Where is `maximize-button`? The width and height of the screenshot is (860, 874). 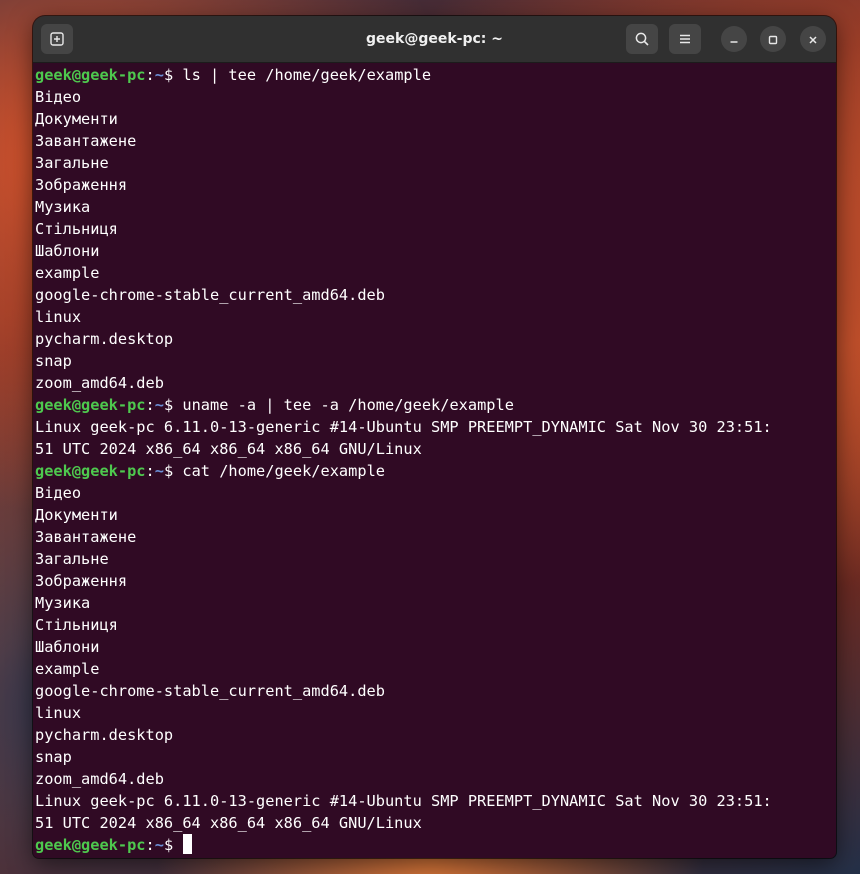 maximize-button is located at coordinates (773, 39).